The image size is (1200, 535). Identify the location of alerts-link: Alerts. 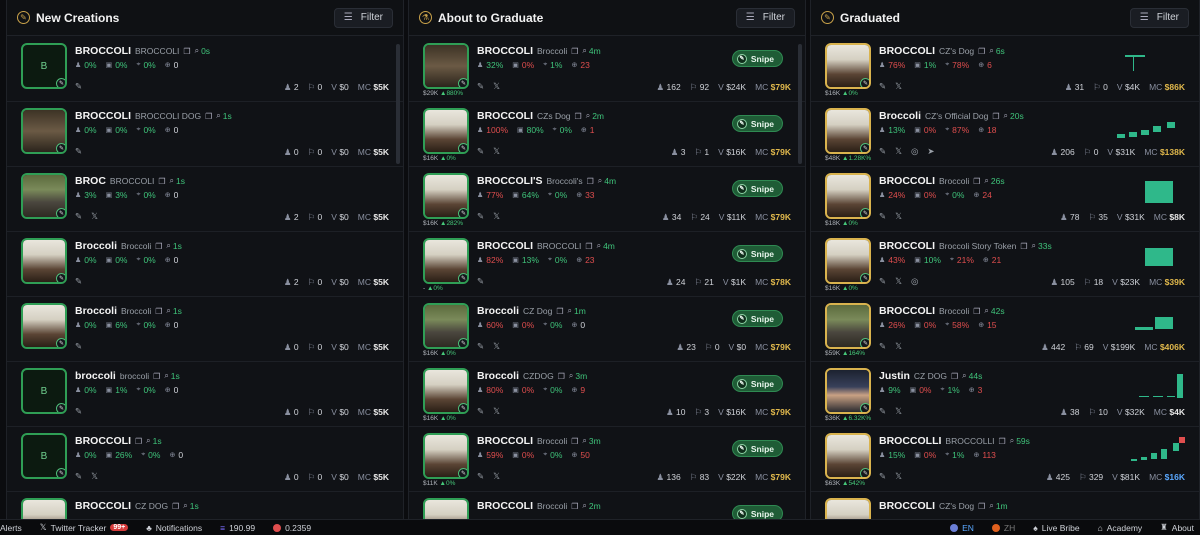
(11, 528).